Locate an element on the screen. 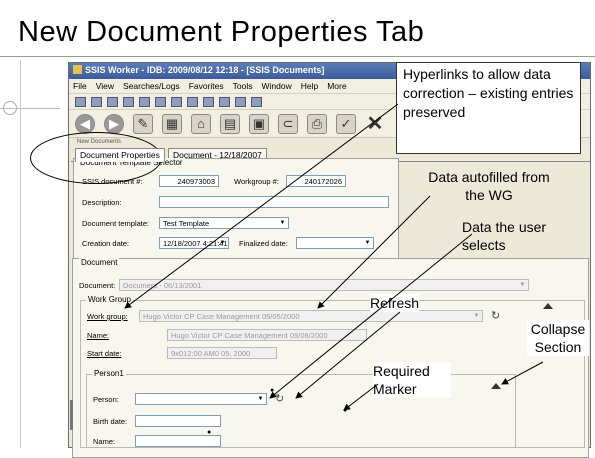  home-icon: ⌂ is located at coordinates (201, 123).